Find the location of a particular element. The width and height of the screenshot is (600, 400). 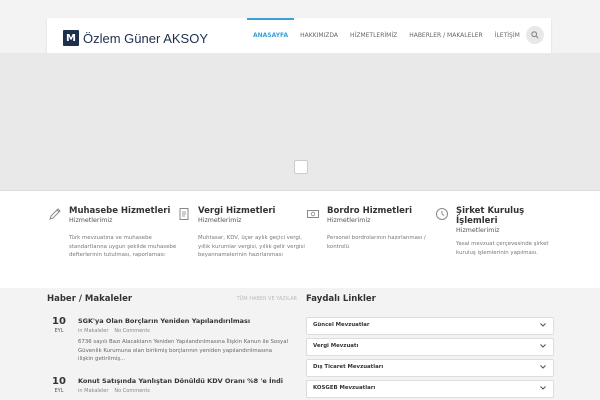

clock-icon is located at coordinates (442, 214).